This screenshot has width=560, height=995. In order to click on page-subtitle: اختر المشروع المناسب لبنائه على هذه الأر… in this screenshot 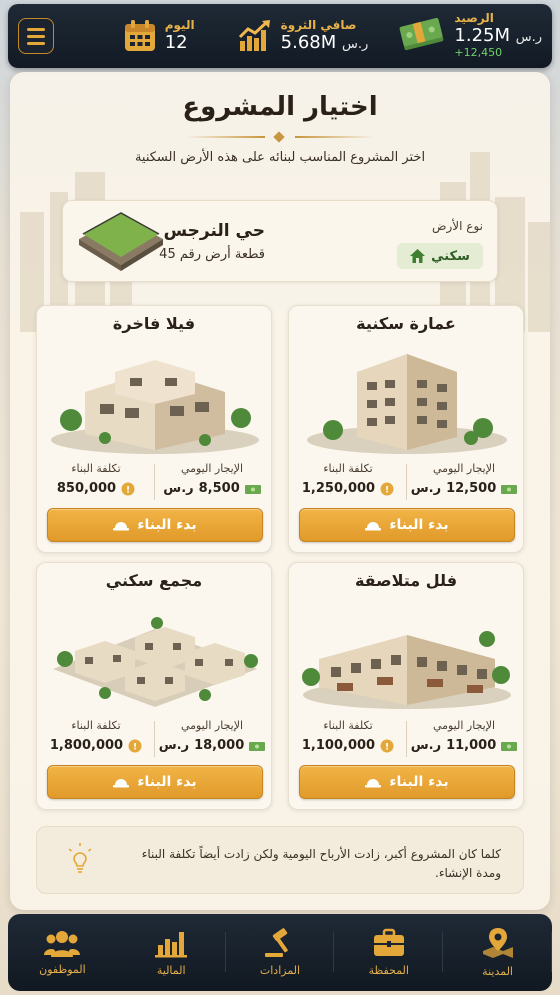, I will do `click(280, 157)`.